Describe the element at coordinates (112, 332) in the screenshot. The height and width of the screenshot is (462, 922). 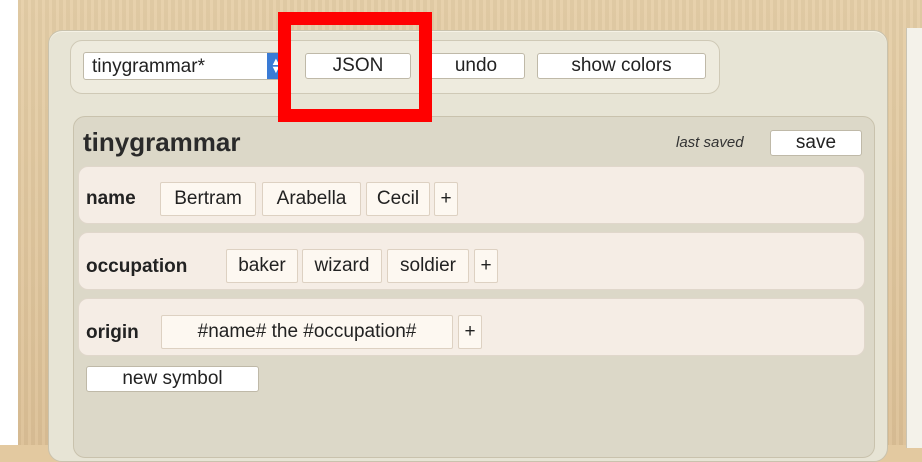
I see `symbol-key: origin` at that location.